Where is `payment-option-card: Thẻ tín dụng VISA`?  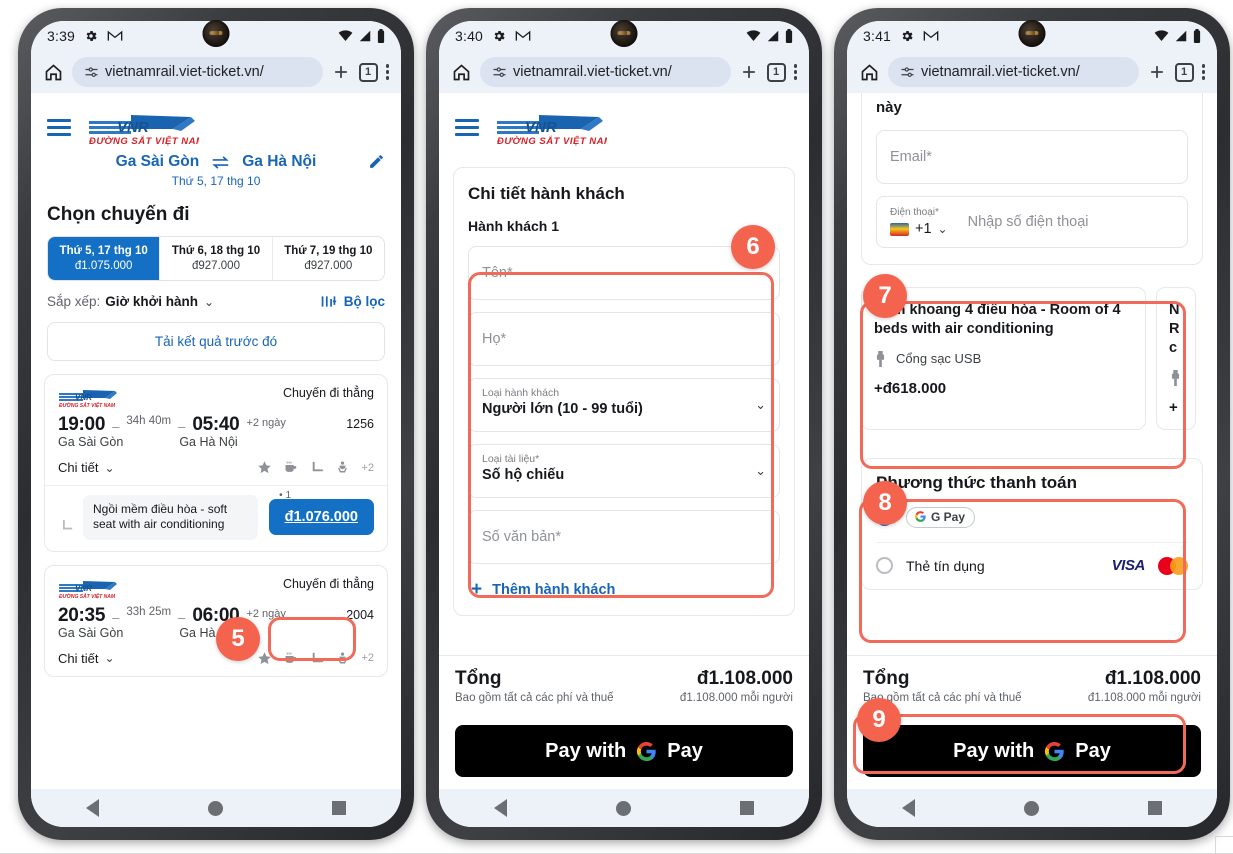 payment-option-card: Thẻ tín dụng VISA is located at coordinates (1032, 565).